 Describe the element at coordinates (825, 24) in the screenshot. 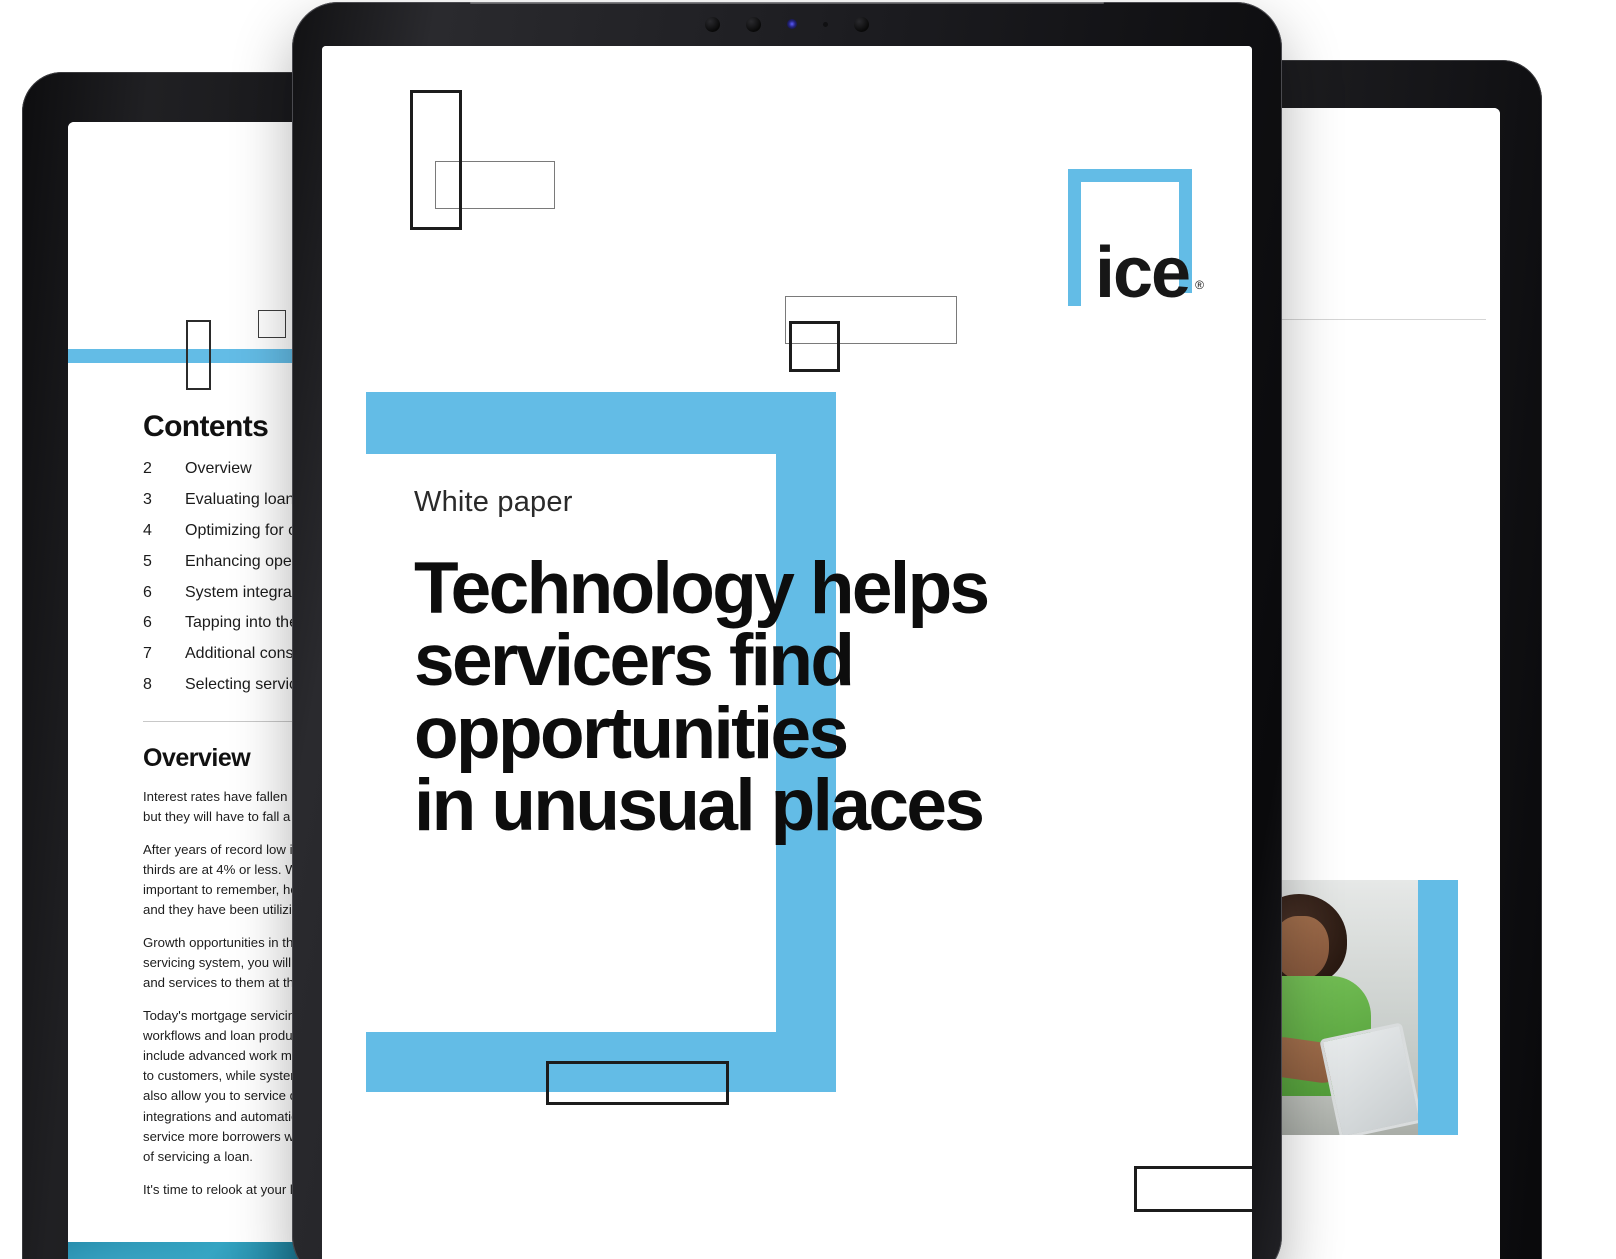

I see `ambient-sensor-icon` at that location.